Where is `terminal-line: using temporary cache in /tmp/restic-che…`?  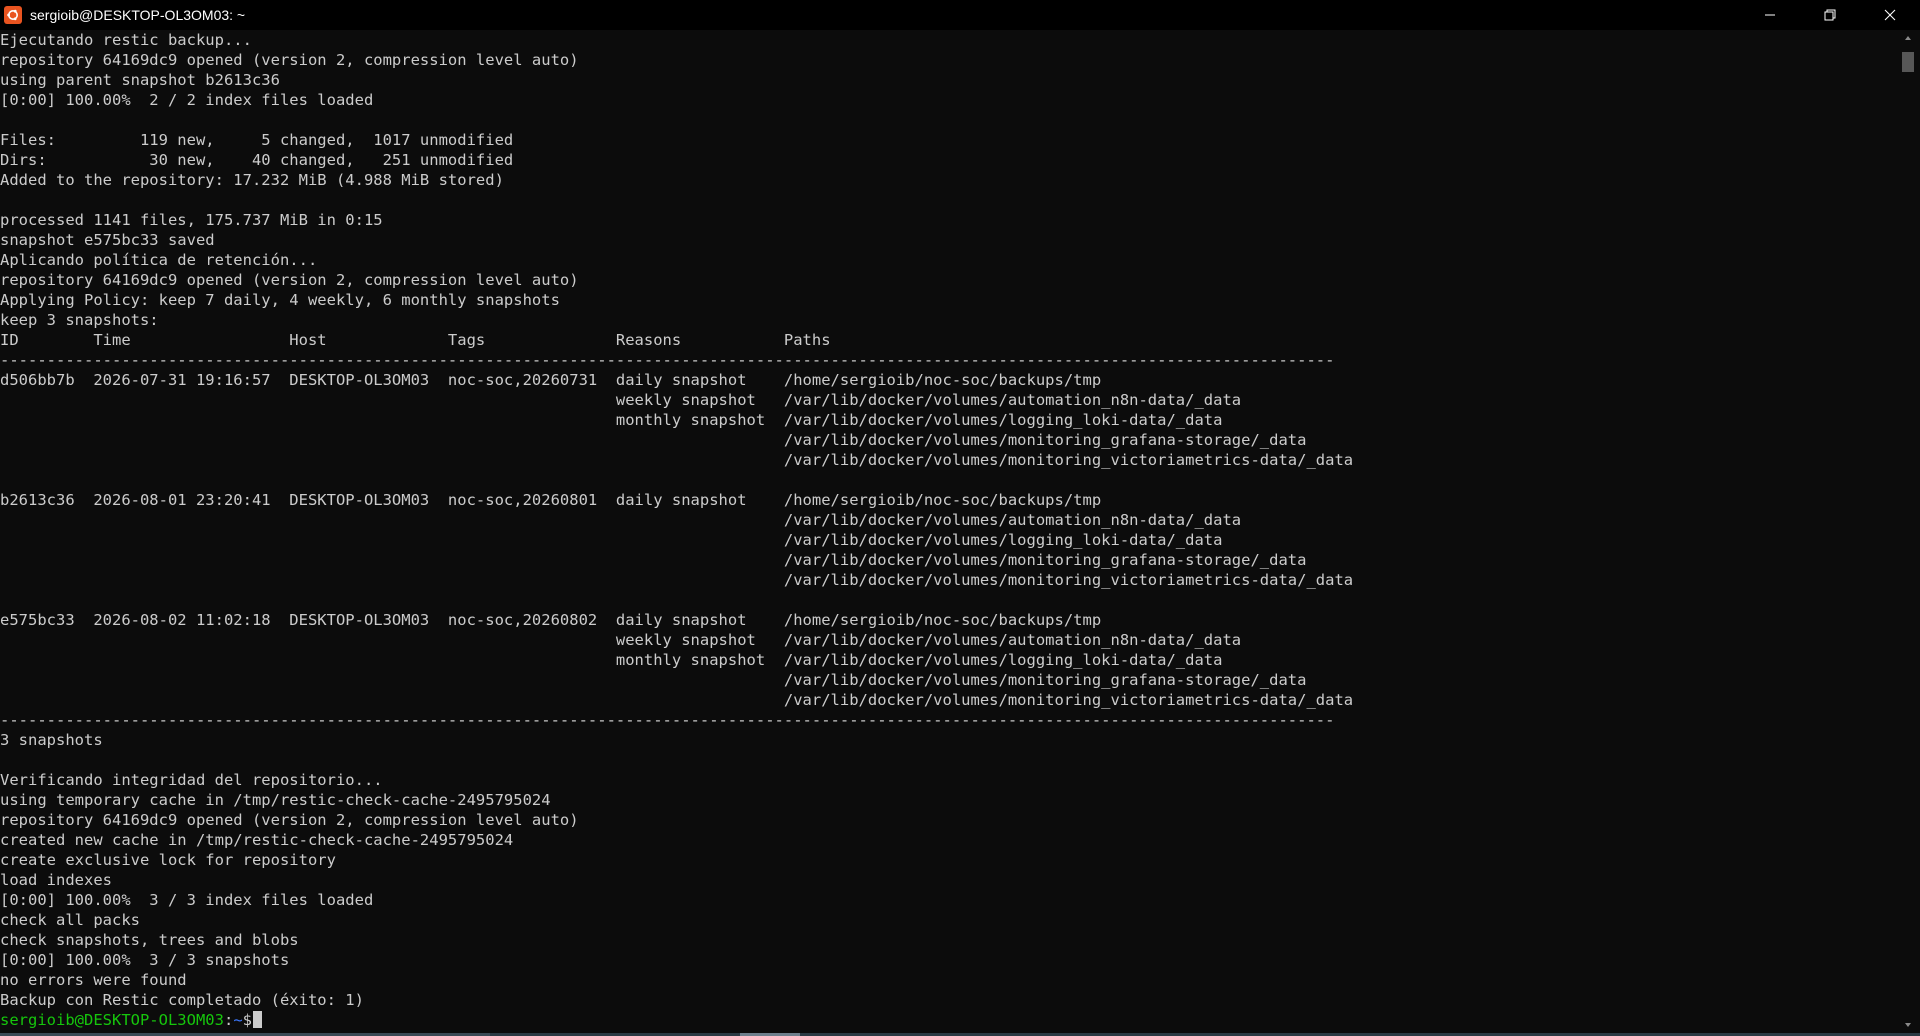
terminal-line: using temporary cache in /tmp/restic-che… is located at coordinates (275, 800).